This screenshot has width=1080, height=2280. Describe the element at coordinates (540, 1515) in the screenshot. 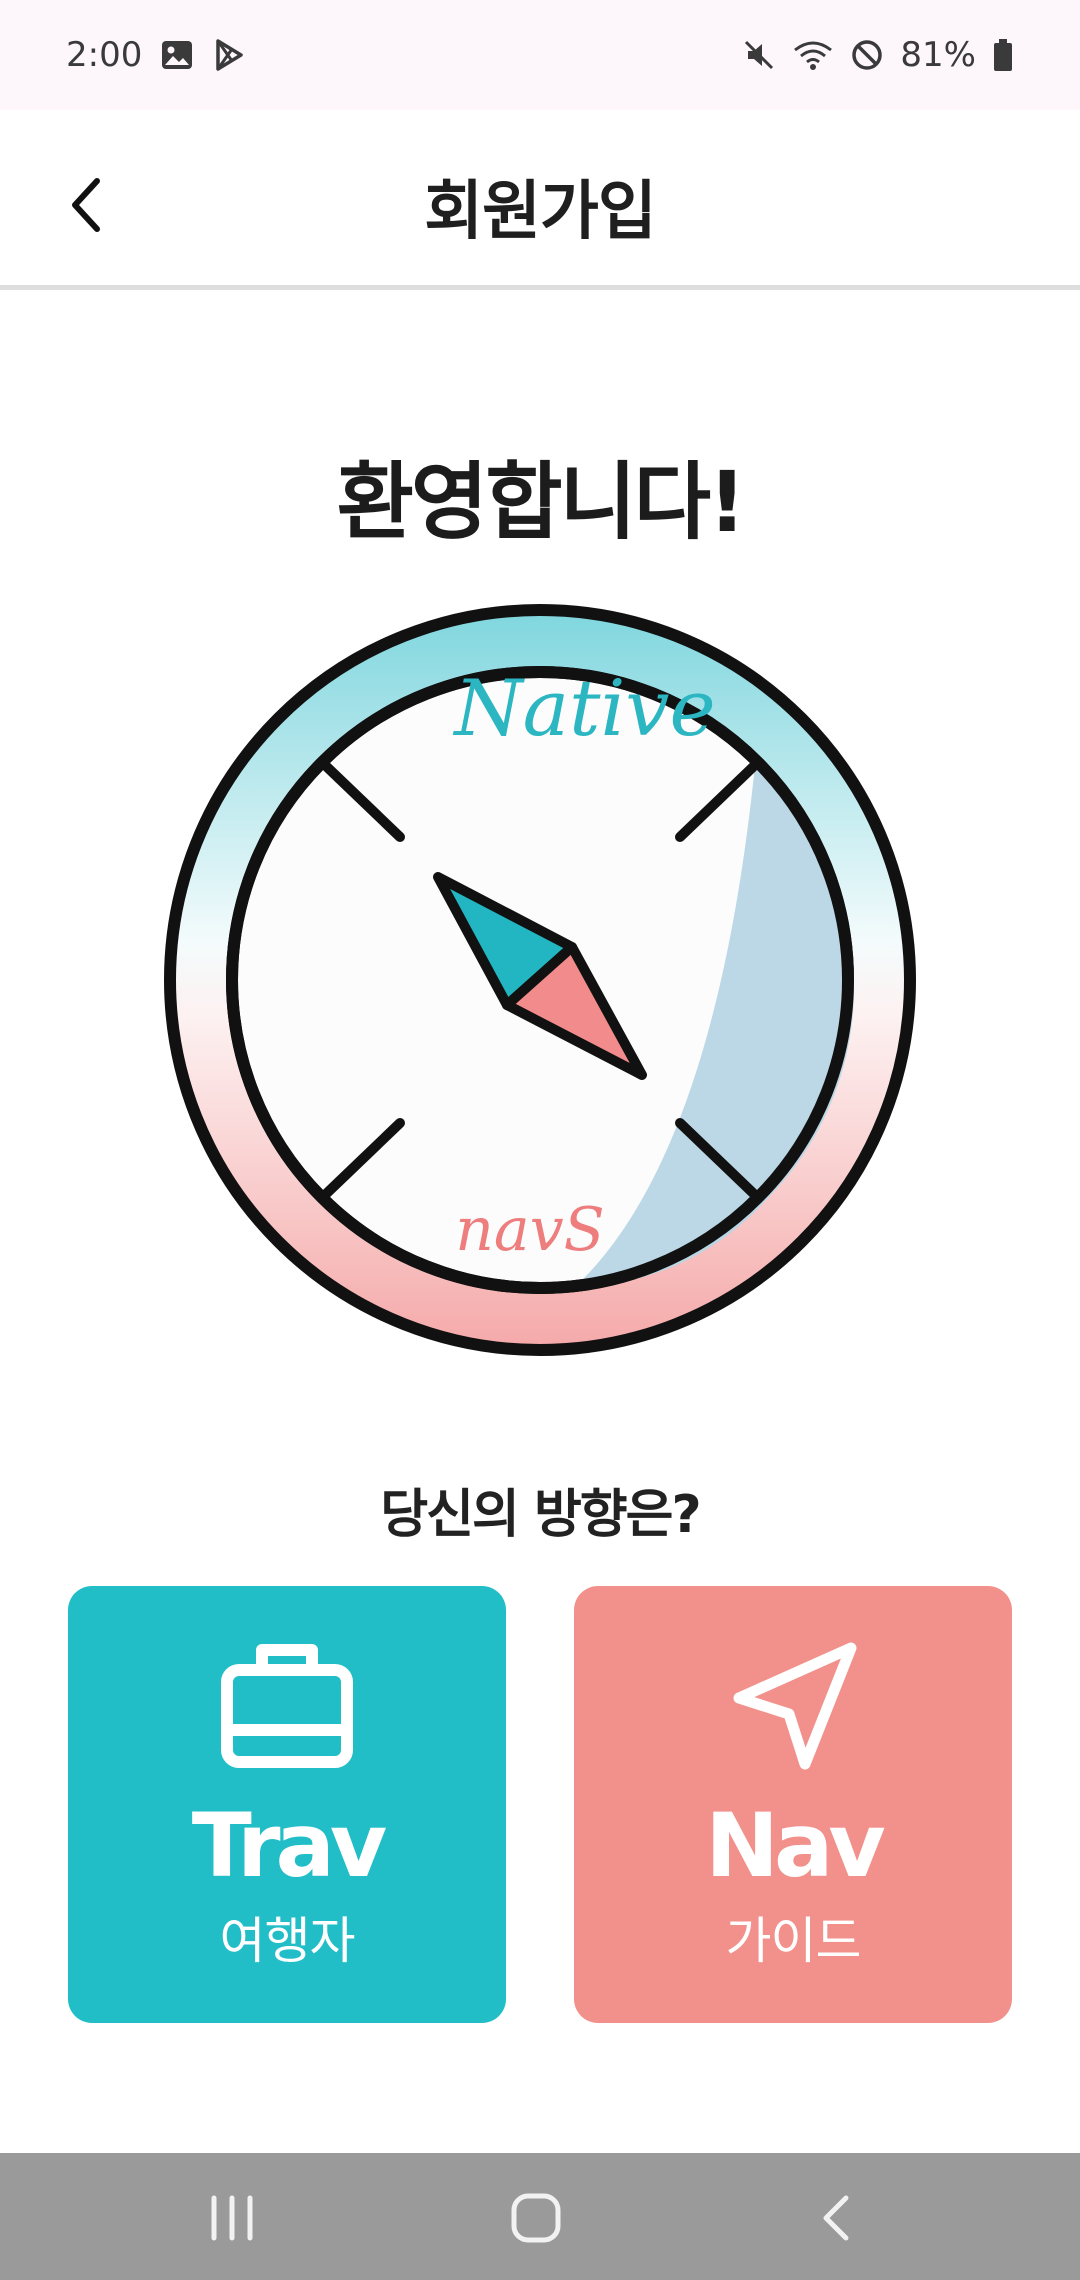

I see `direction-question: 당신의 방향은?` at that location.